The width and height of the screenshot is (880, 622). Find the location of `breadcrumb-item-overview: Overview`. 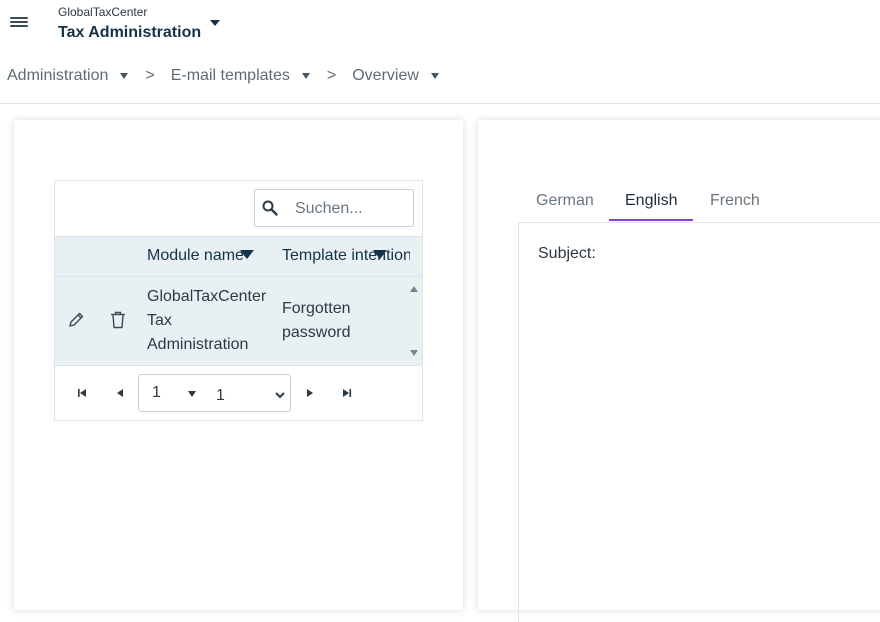

breadcrumb-item-overview: Overview is located at coordinates (395, 76).